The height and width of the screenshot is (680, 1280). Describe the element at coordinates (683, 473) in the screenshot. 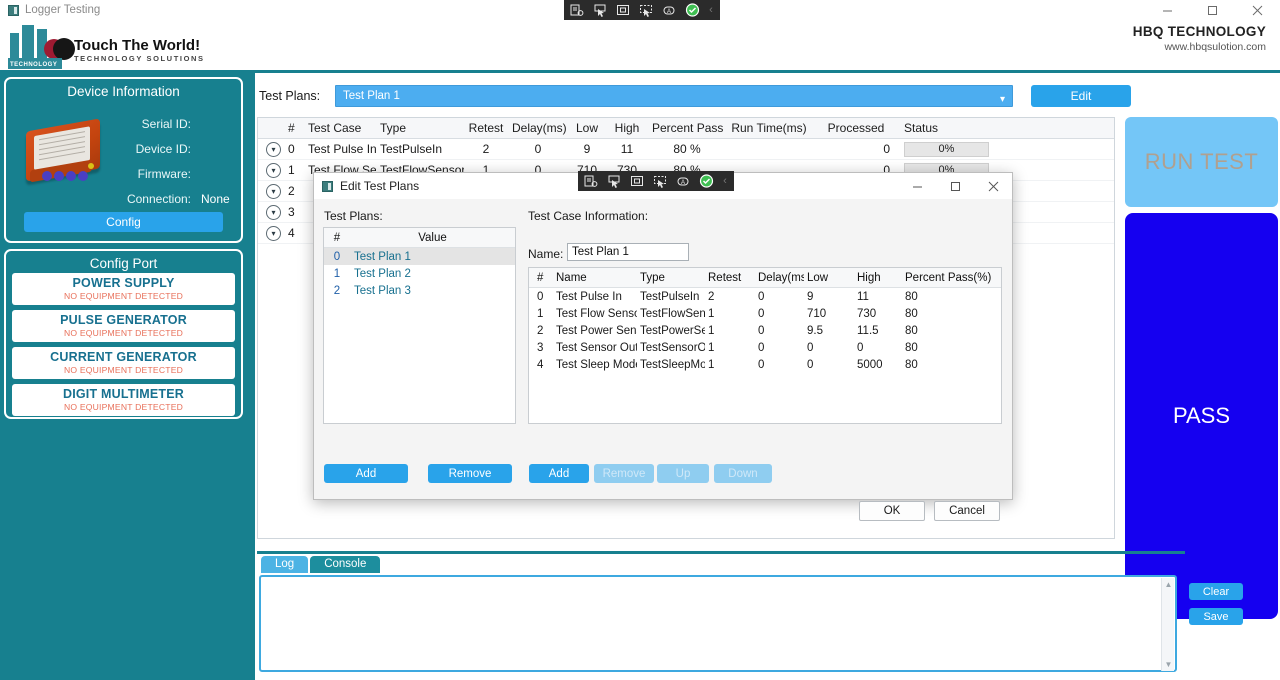

I see `case-move-up-button: Up` at that location.